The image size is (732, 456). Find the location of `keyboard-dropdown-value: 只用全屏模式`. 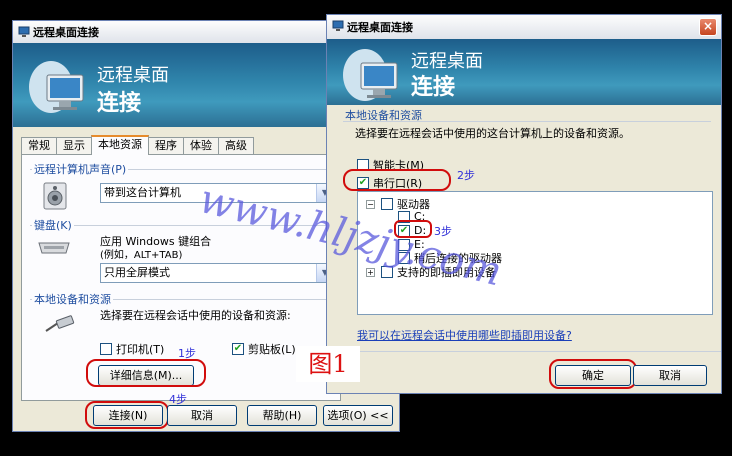

keyboard-dropdown-value: 只用全屏模式 is located at coordinates (137, 272).